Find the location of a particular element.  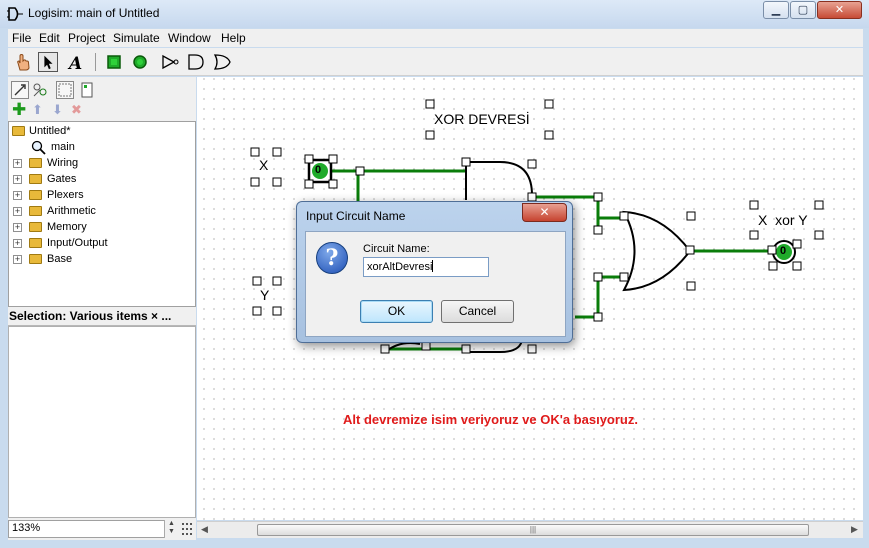

grid-toggle-icon is located at coordinates (187, 529).